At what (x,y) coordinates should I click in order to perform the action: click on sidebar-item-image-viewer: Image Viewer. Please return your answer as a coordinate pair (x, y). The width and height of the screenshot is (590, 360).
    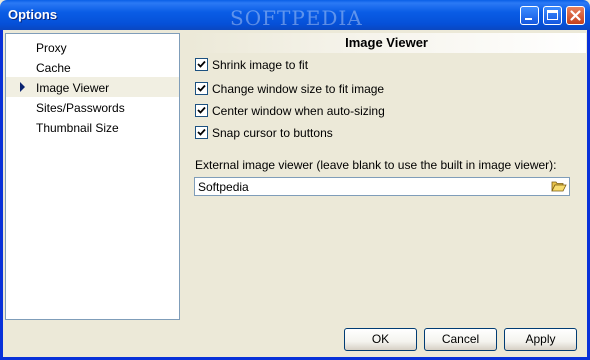
    Looking at the image, I should click on (92, 87).